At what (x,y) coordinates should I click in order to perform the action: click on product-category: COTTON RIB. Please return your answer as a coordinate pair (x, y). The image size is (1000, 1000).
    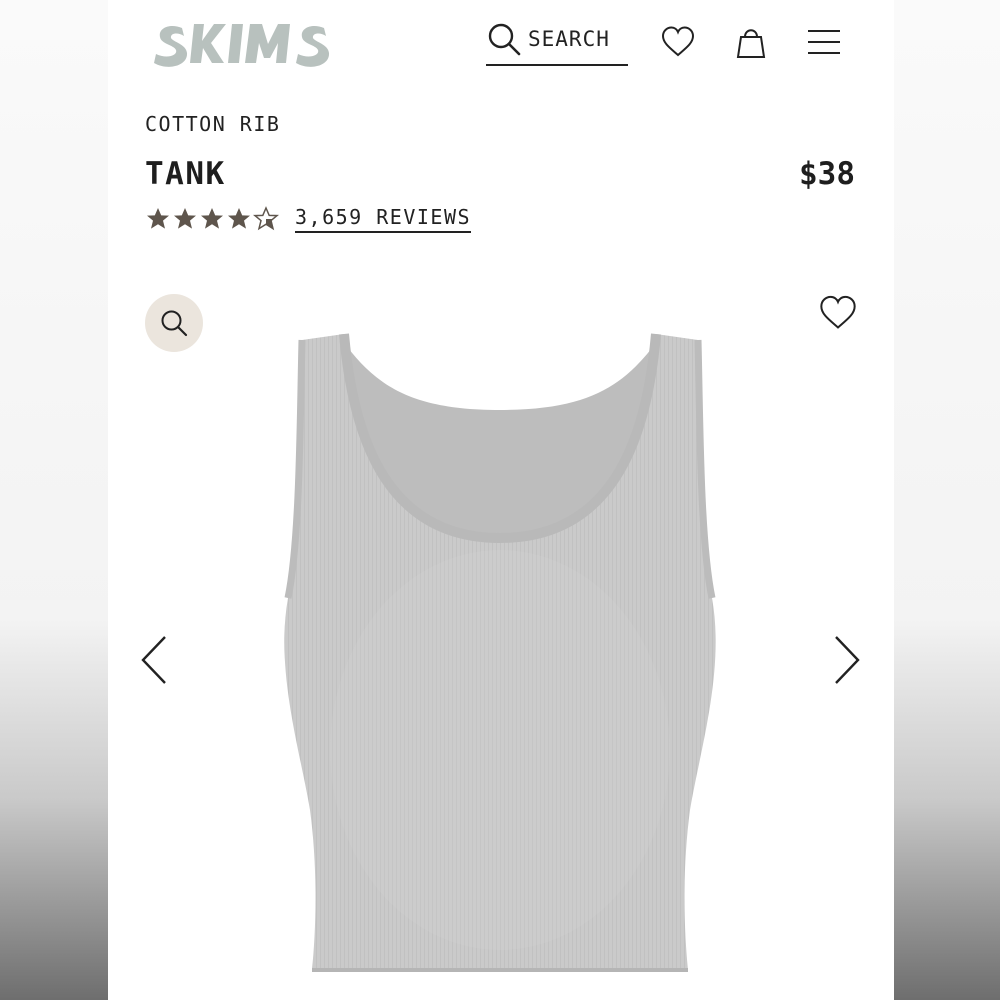
    Looking at the image, I should click on (213, 124).